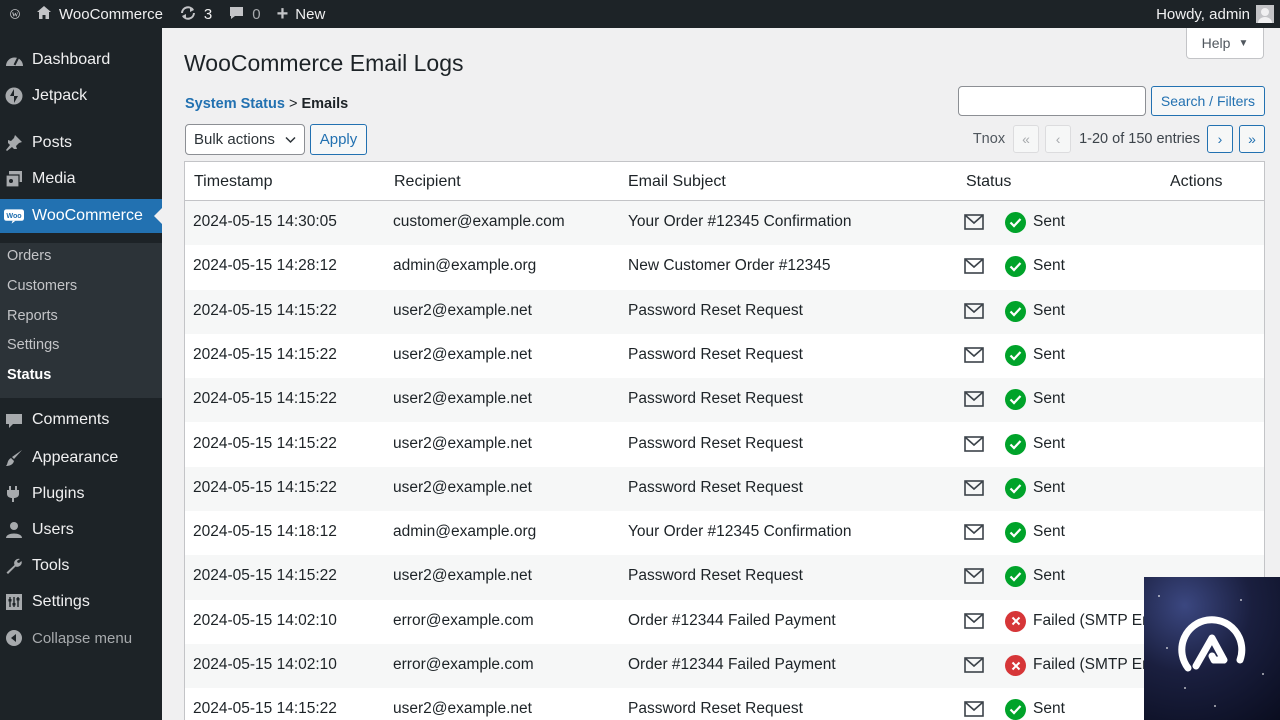 This screenshot has height=720, width=1280. Describe the element at coordinates (14, 60) in the screenshot. I see `dashboard-icon` at that location.